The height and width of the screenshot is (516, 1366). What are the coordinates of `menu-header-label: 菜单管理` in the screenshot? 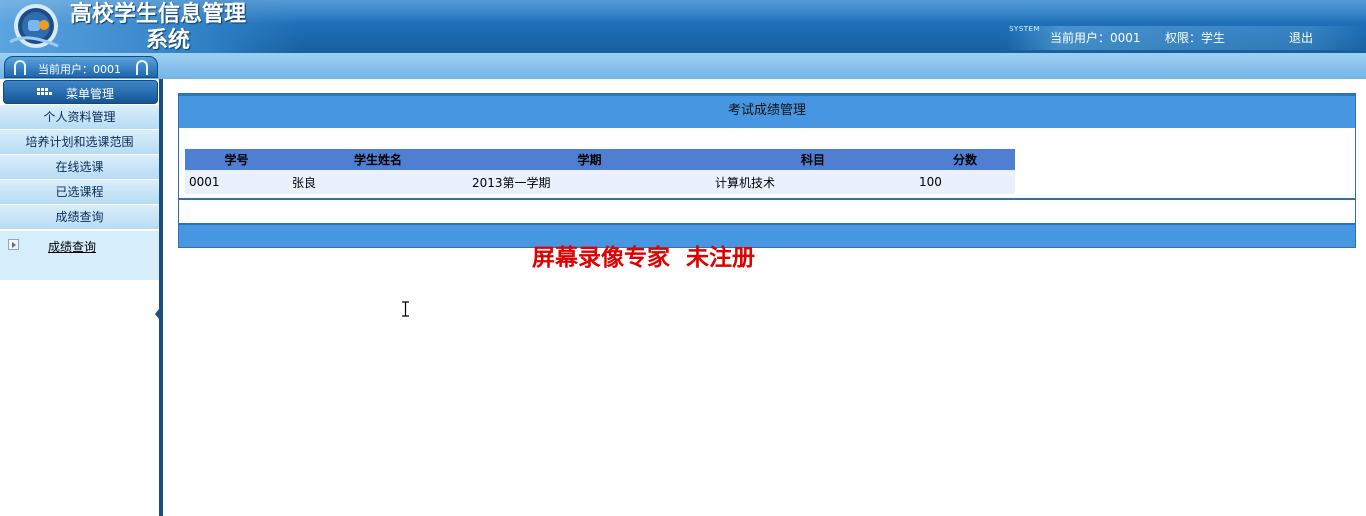 It's located at (90, 94).